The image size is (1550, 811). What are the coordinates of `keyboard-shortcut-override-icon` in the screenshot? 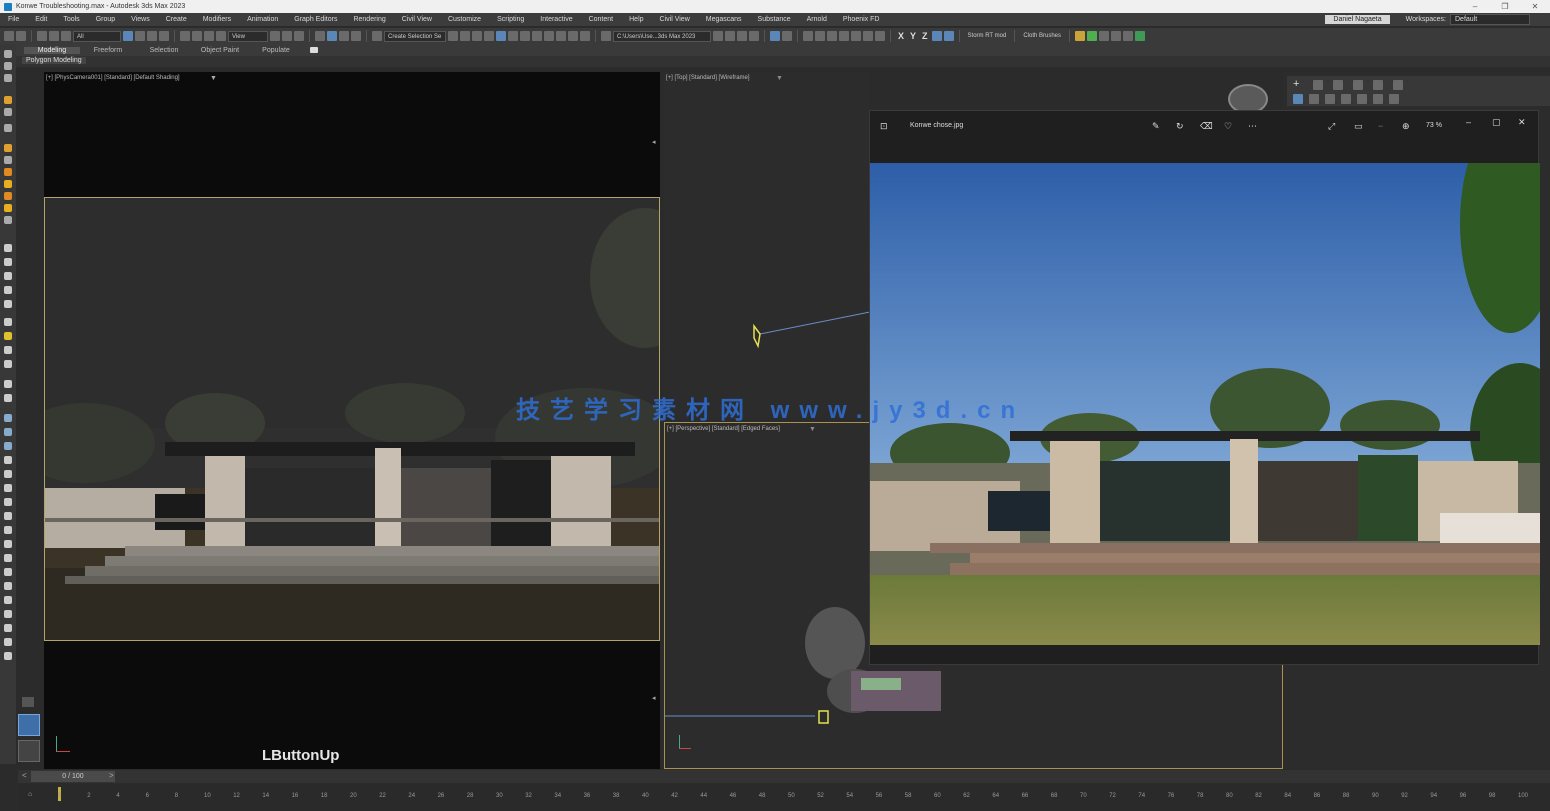 It's located at (299, 36).